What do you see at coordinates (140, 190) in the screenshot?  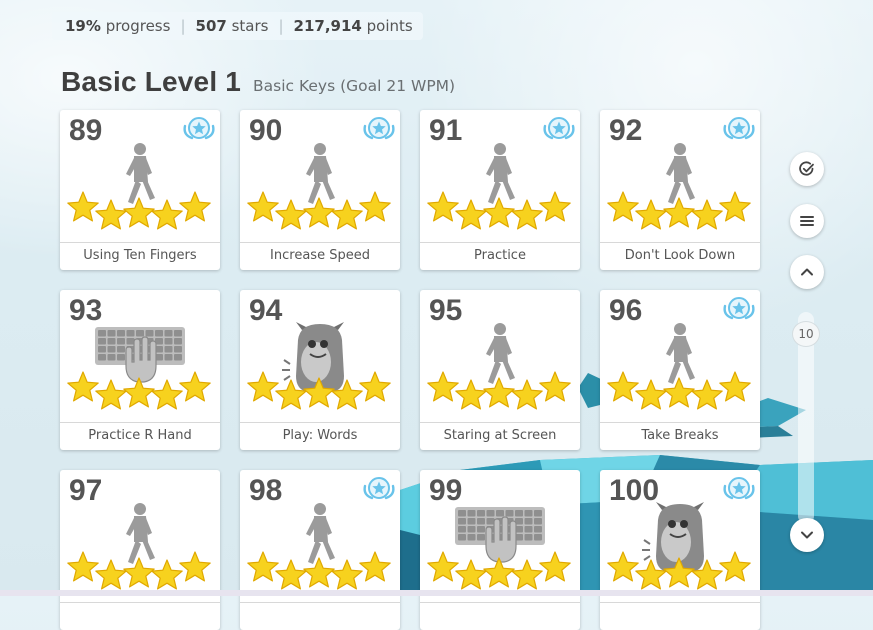 I see `lesson-card: 89 Using Ten Fingers` at bounding box center [140, 190].